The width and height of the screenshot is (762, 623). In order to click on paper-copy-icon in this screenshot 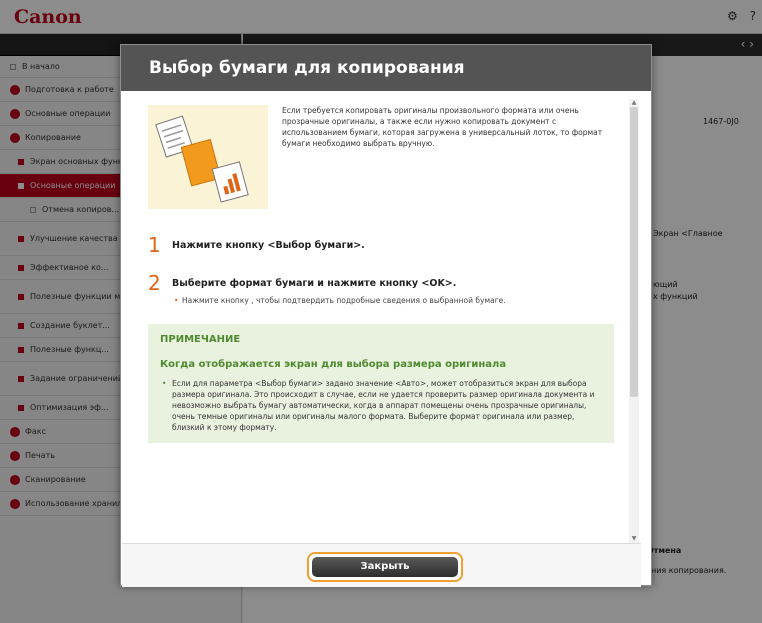, I will do `click(202, 159)`.